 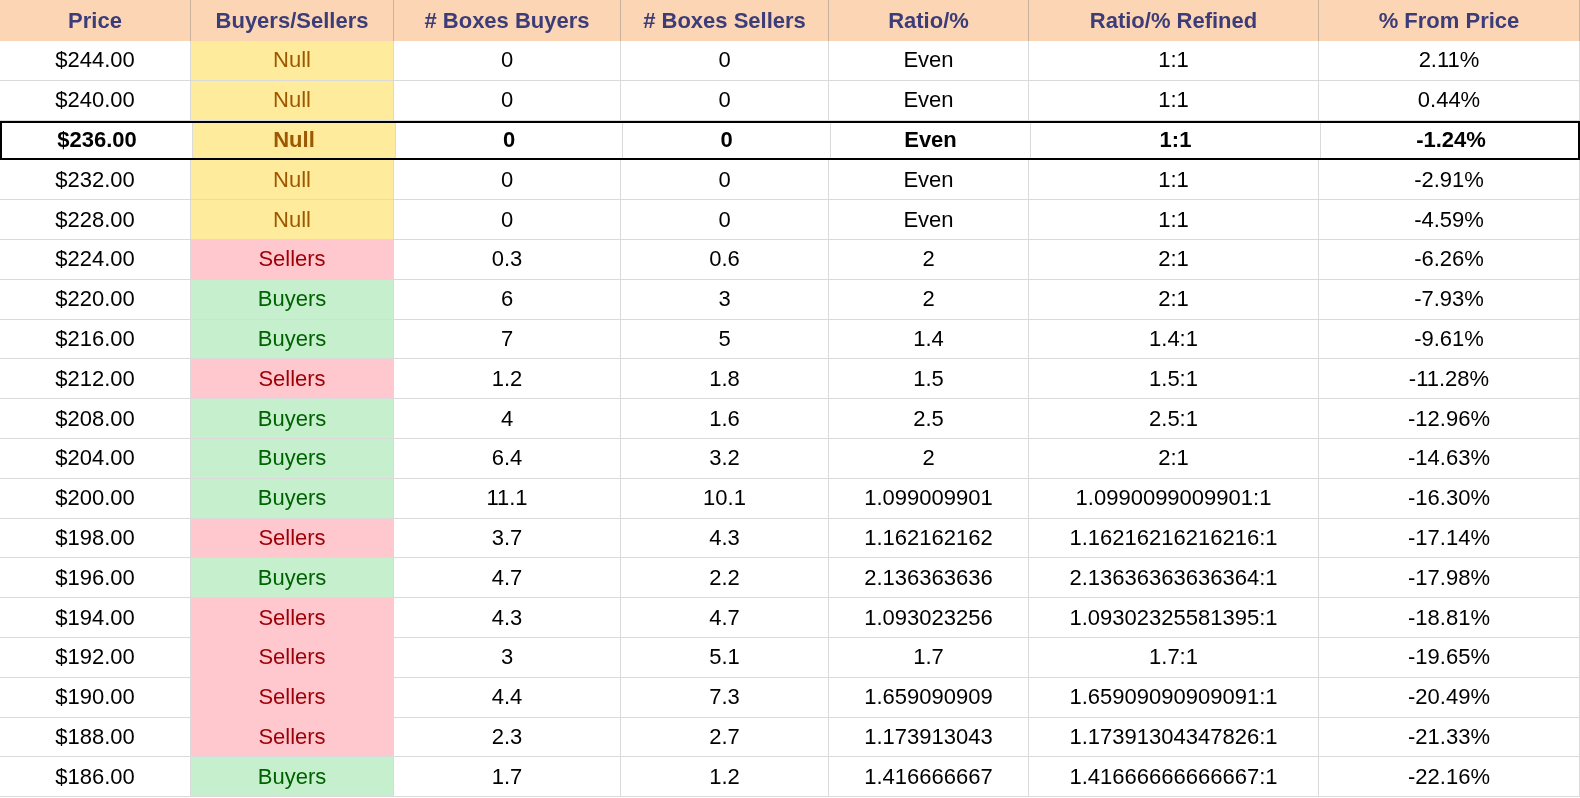 What do you see at coordinates (725, 737) in the screenshot?
I see `table-cell: 2.7` at bounding box center [725, 737].